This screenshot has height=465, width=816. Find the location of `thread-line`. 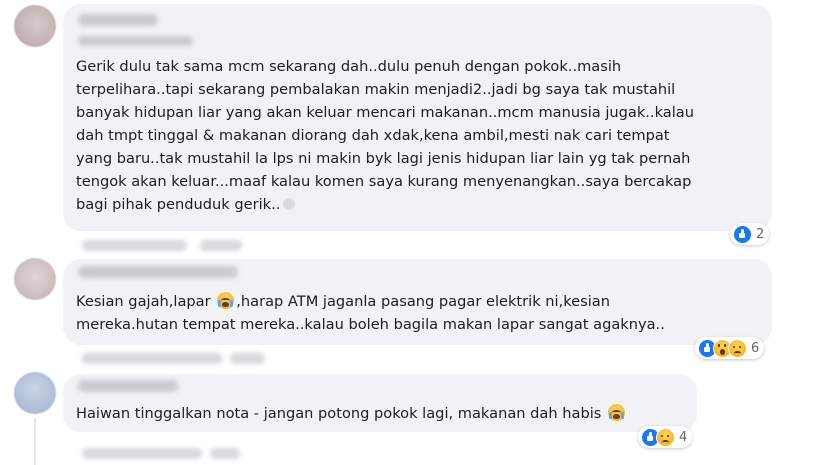

thread-line is located at coordinates (35, 441).